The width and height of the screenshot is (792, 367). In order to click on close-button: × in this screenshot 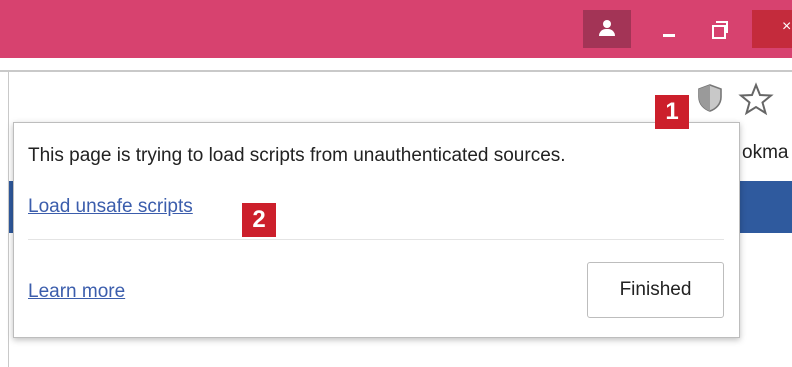, I will do `click(772, 29)`.